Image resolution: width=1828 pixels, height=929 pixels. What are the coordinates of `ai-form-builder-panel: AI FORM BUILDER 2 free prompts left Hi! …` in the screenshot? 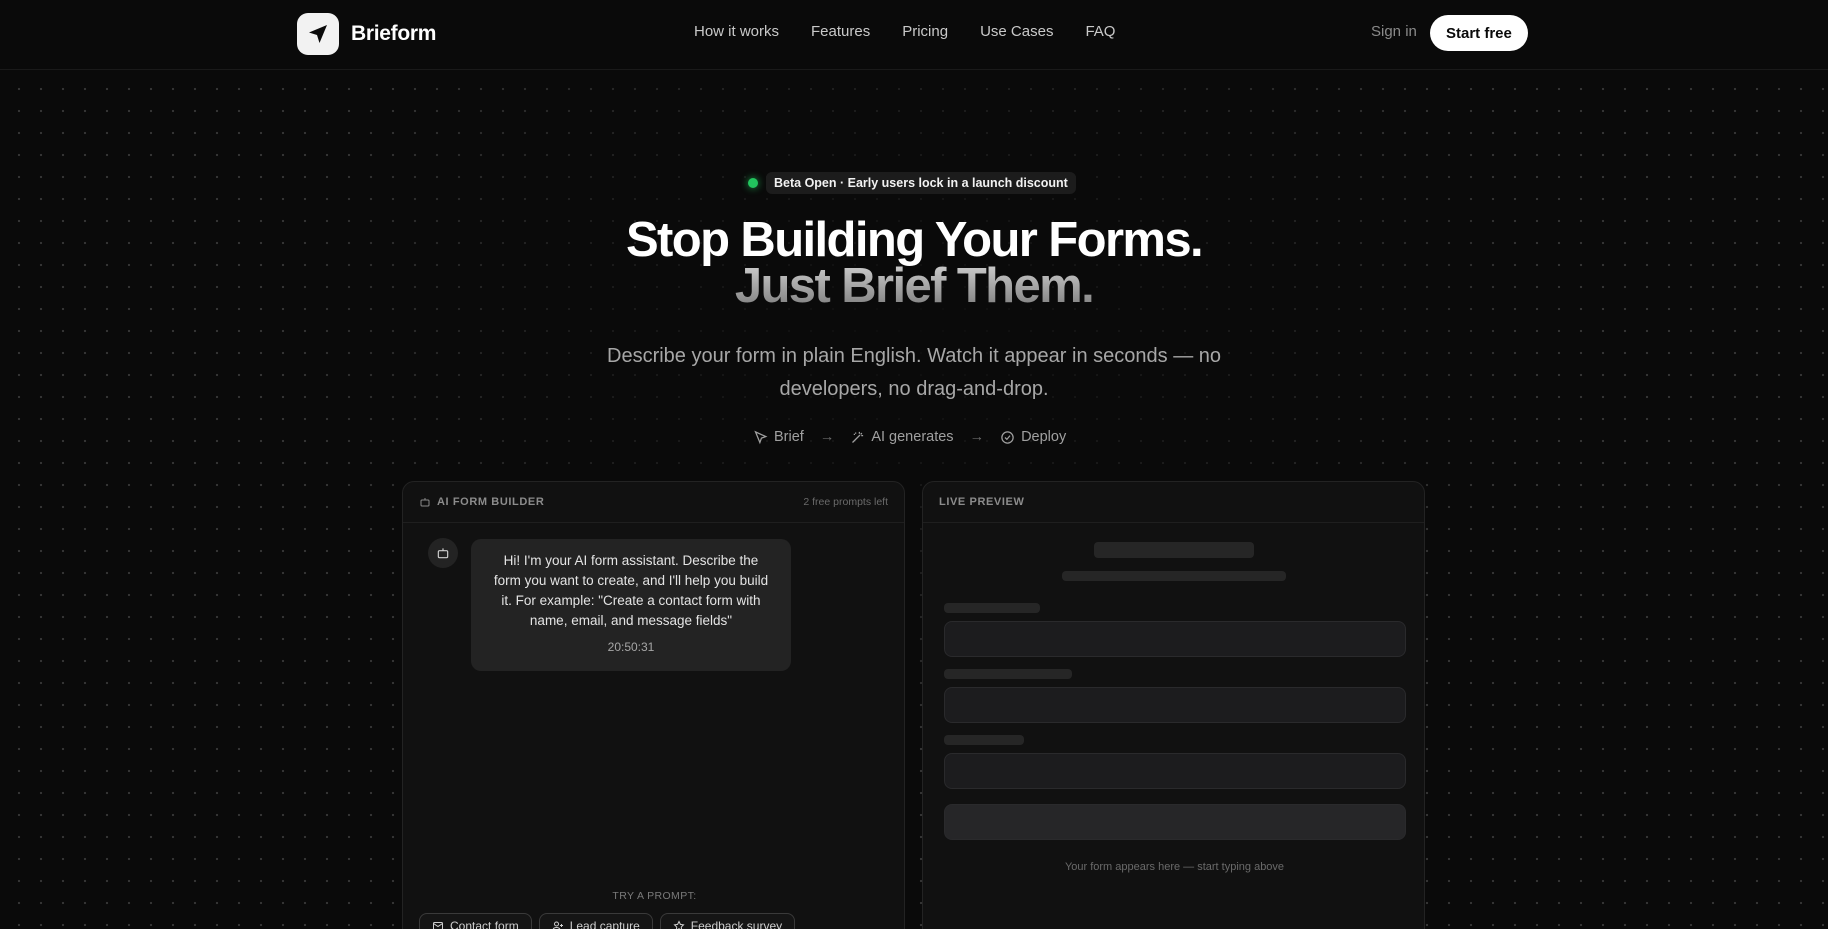 It's located at (653, 705).